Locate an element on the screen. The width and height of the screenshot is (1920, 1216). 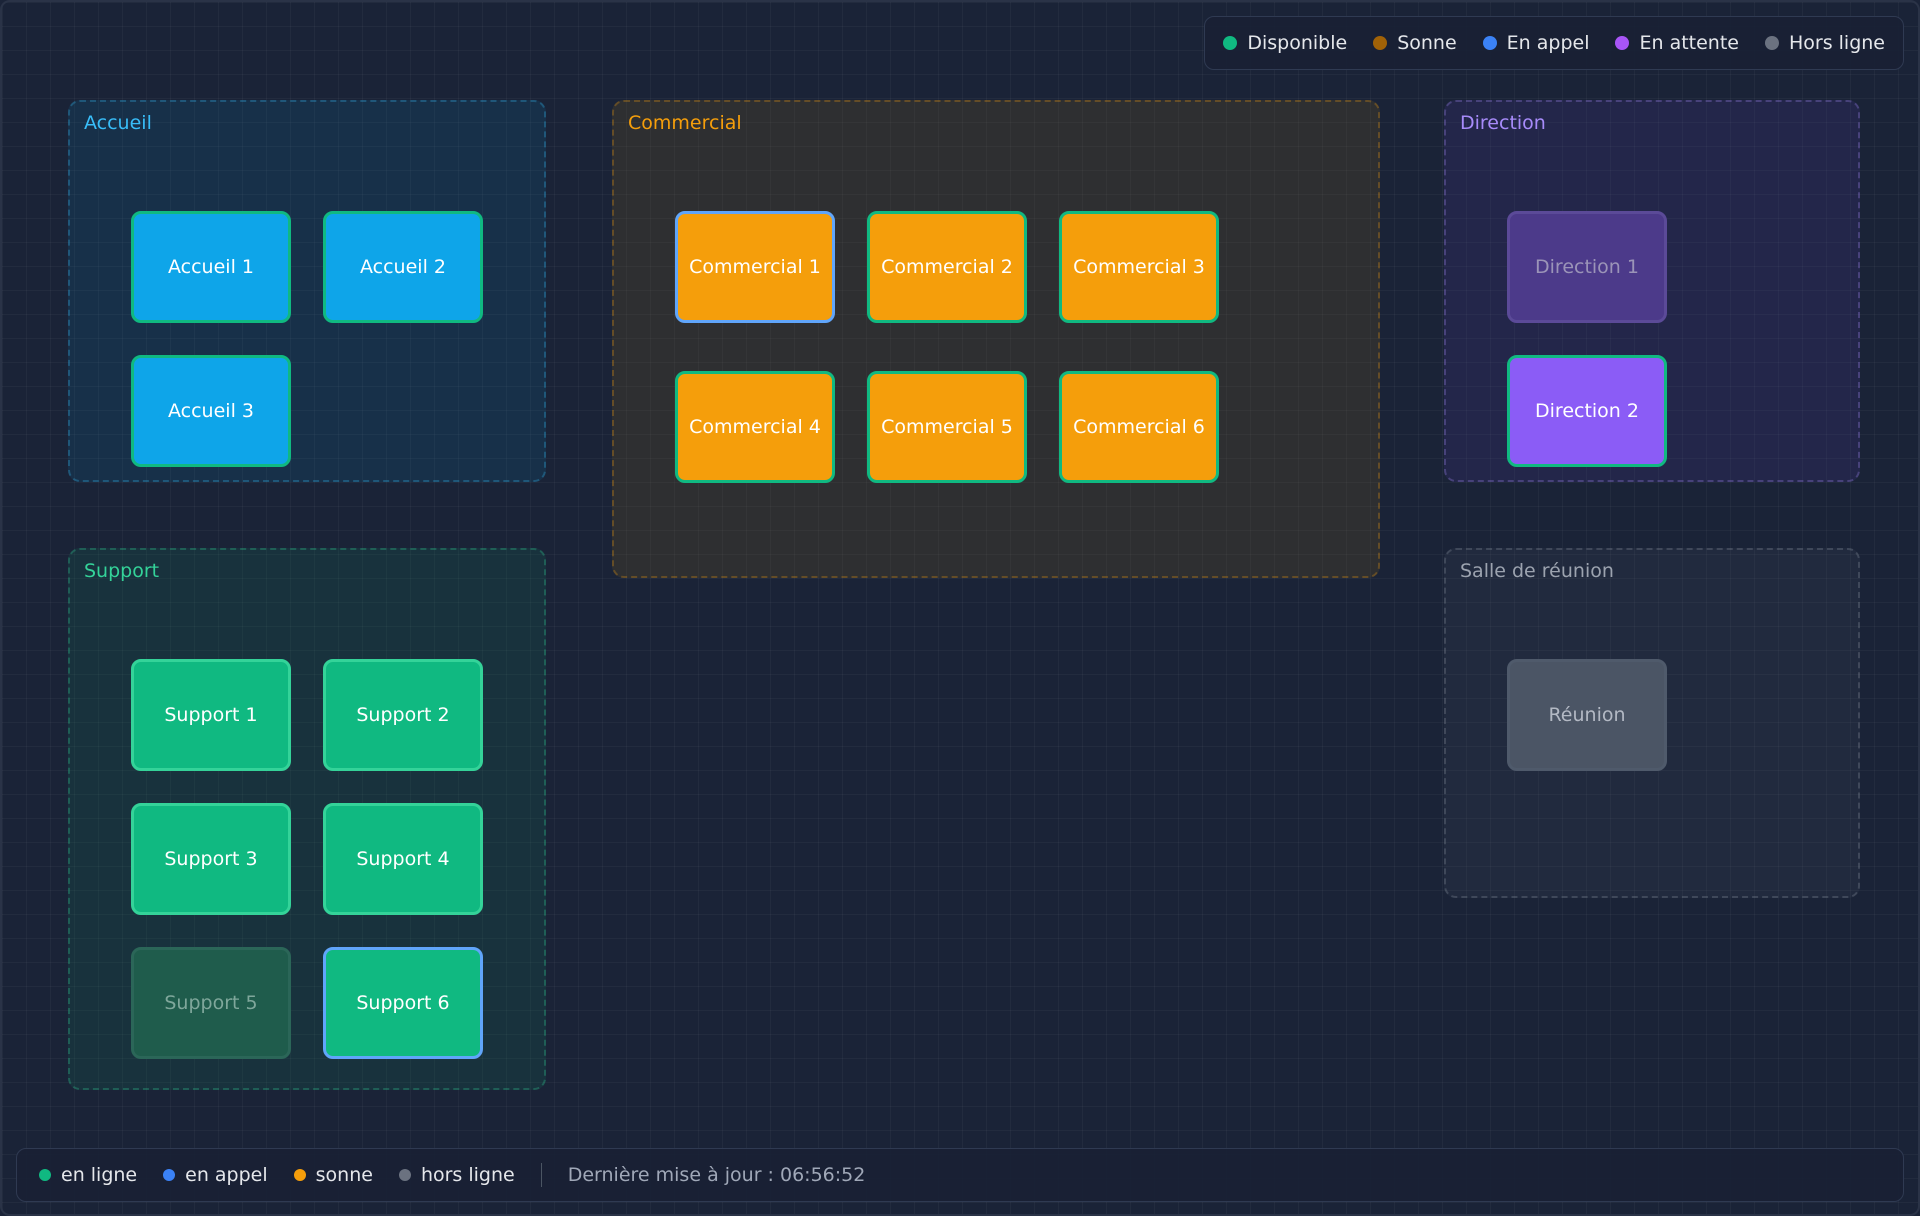
extension-support-1: Support 1 is located at coordinates (211, 715).